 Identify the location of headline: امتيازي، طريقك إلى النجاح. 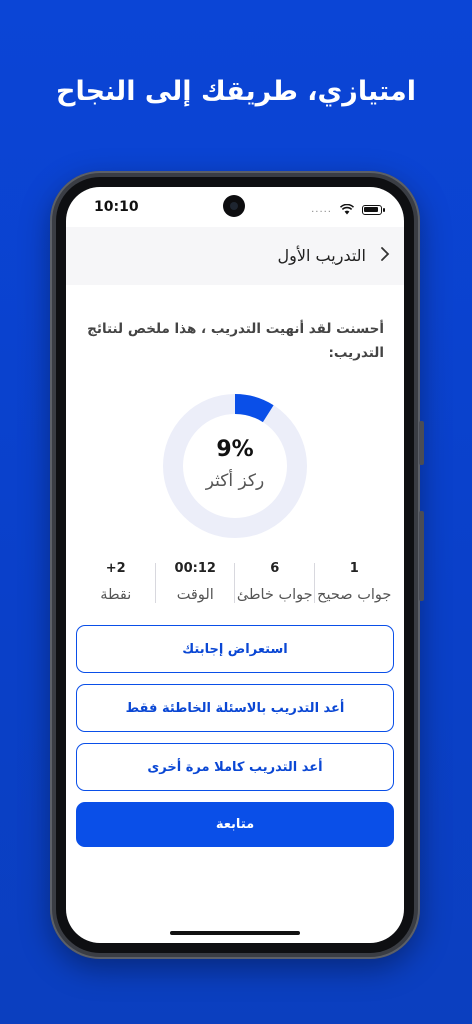
(236, 91).